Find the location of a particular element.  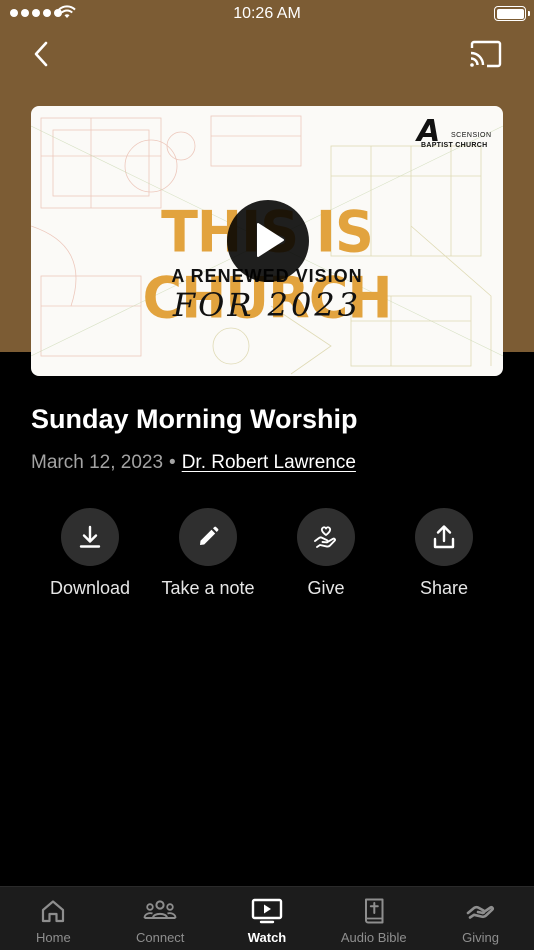

people-icon is located at coordinates (160, 909).